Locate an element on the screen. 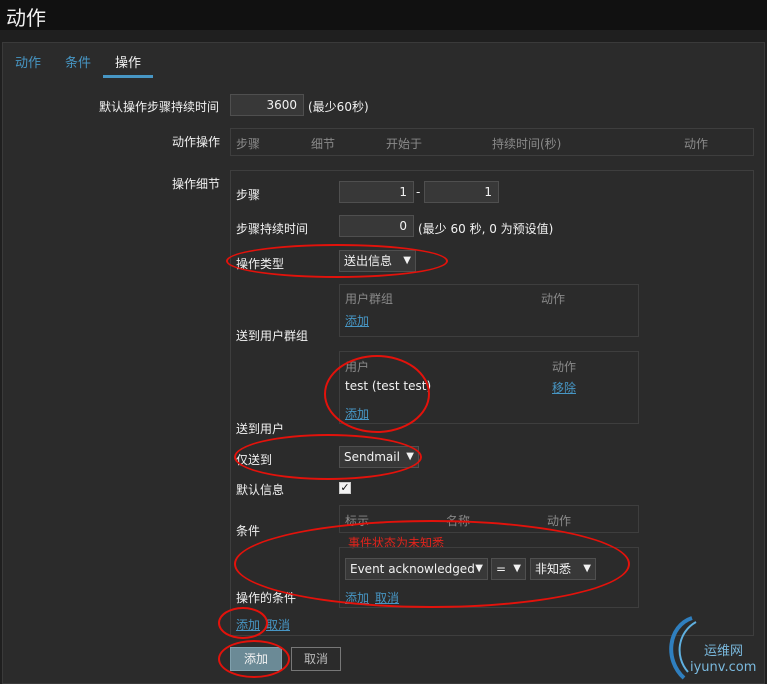  users-col-user: 用户 is located at coordinates (357, 367).